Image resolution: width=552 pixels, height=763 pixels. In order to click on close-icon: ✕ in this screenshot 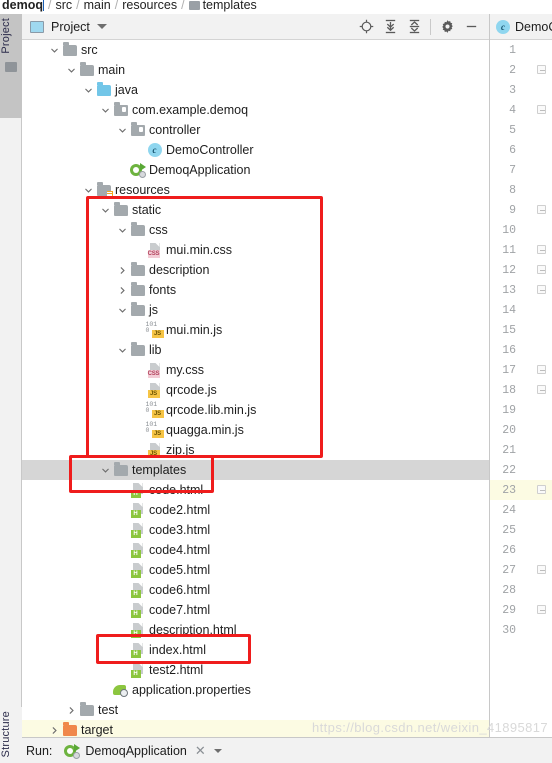, I will do `click(200, 751)`.